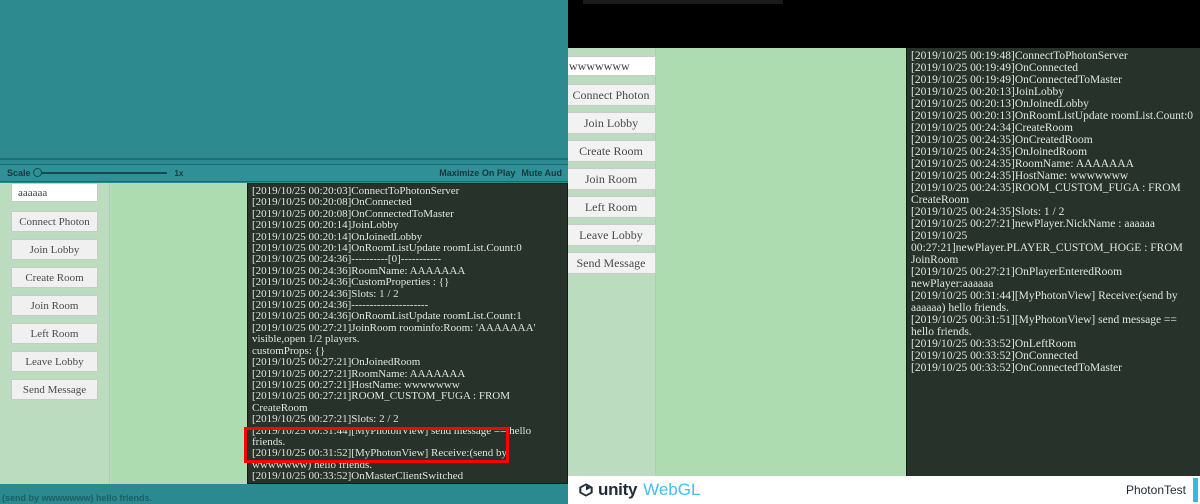 Image resolution: width=1200 pixels, height=504 pixels. What do you see at coordinates (1195, 490) in the screenshot?
I see `page-scrollbar-thumb` at bounding box center [1195, 490].